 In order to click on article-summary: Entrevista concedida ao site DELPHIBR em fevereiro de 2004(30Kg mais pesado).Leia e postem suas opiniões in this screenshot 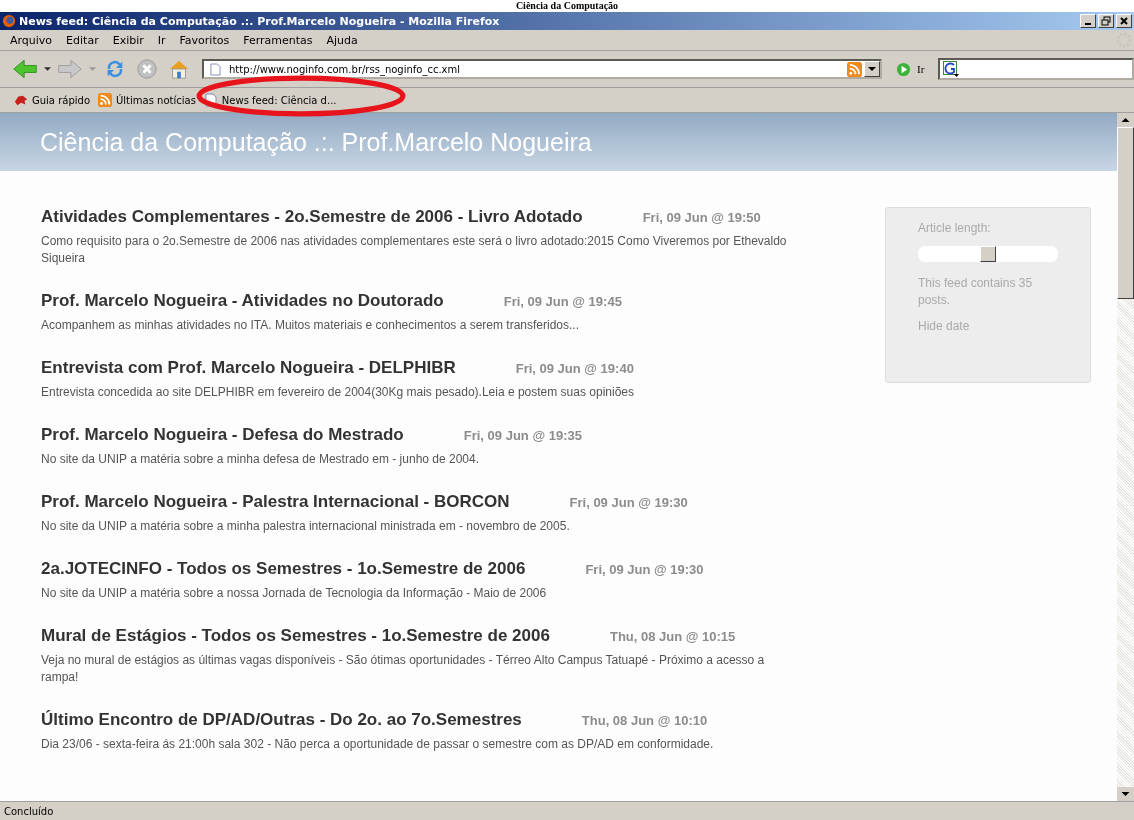, I will do `click(338, 392)`.